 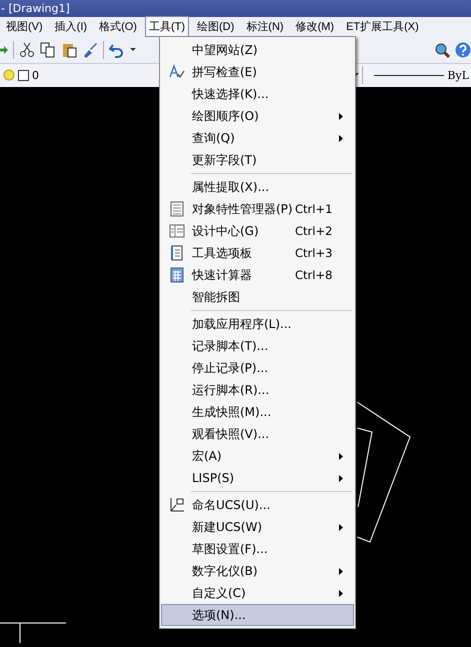 I want to click on menu-item: 工具(T), so click(x=166, y=26).